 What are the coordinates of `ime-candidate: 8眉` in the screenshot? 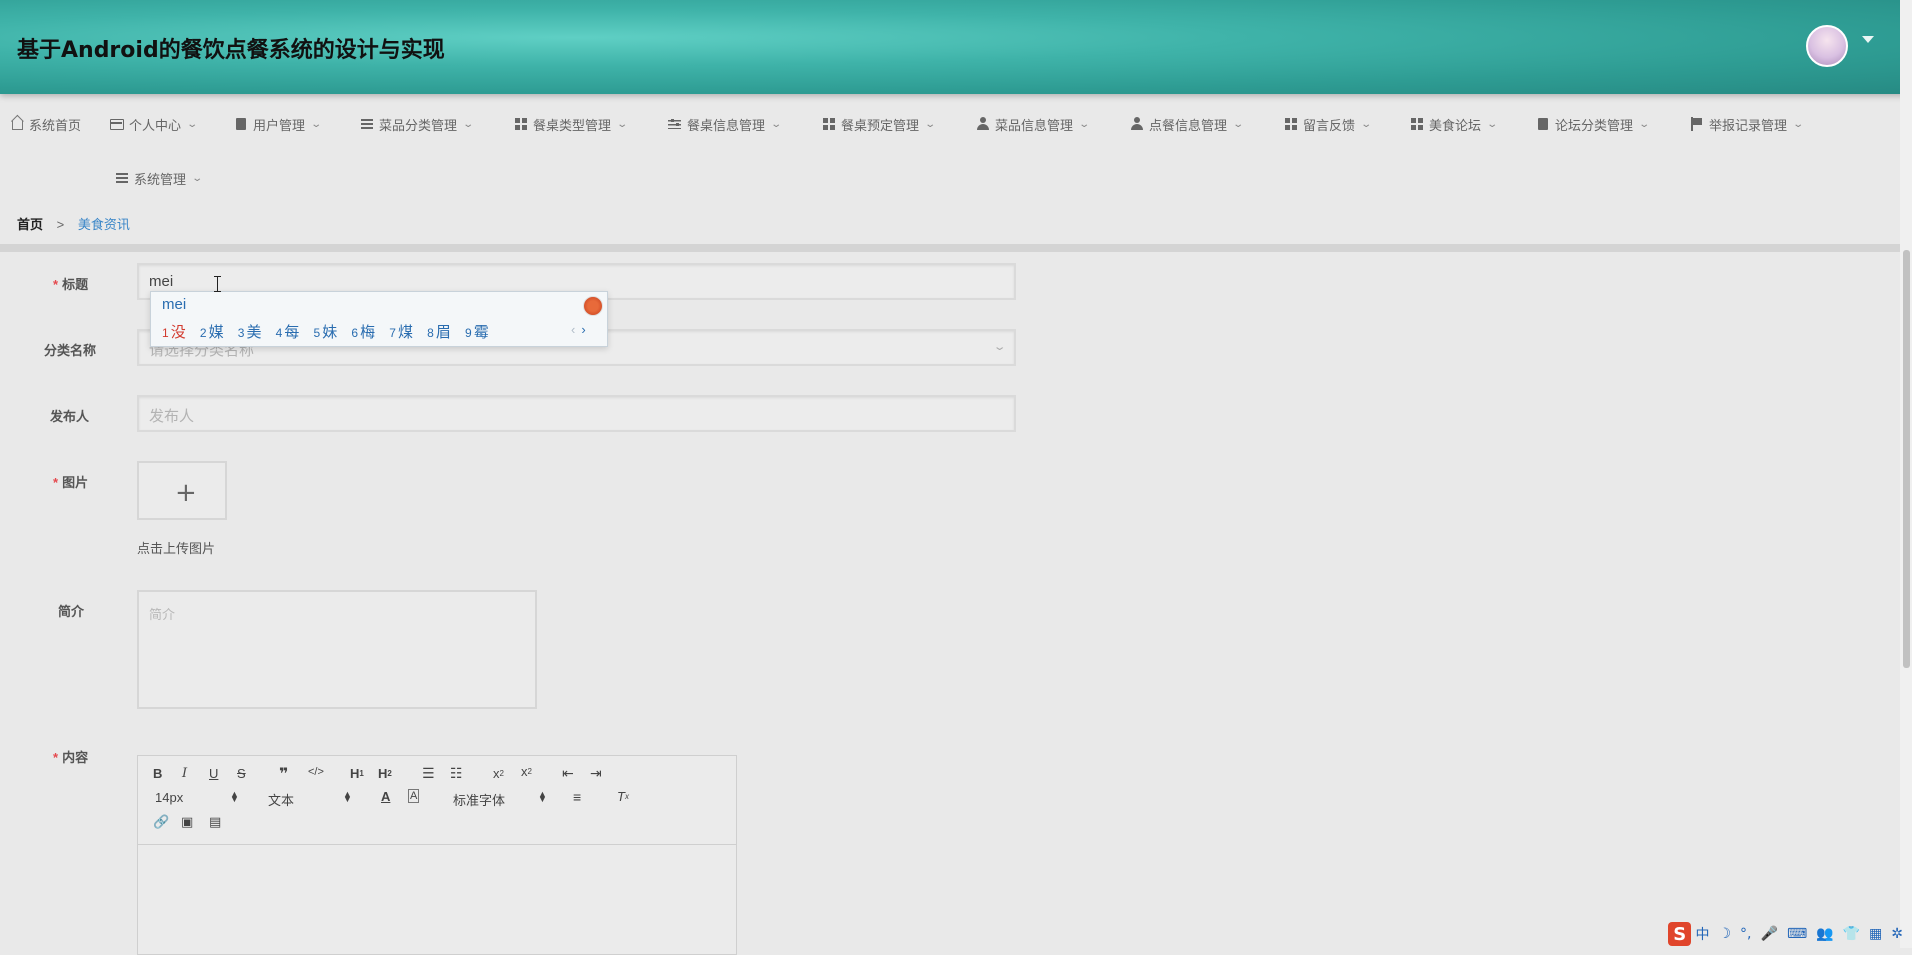 It's located at (439, 332).